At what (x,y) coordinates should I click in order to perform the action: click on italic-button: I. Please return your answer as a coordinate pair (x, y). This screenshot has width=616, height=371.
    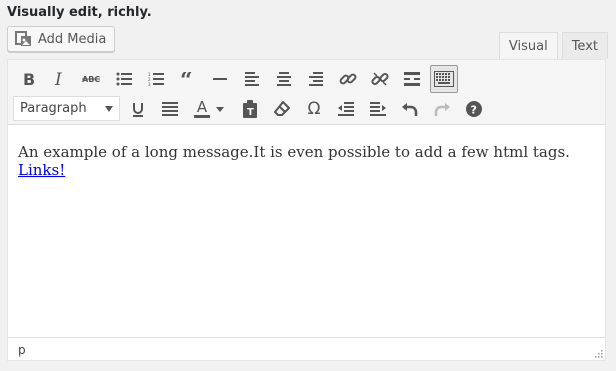
    Looking at the image, I should click on (59, 79).